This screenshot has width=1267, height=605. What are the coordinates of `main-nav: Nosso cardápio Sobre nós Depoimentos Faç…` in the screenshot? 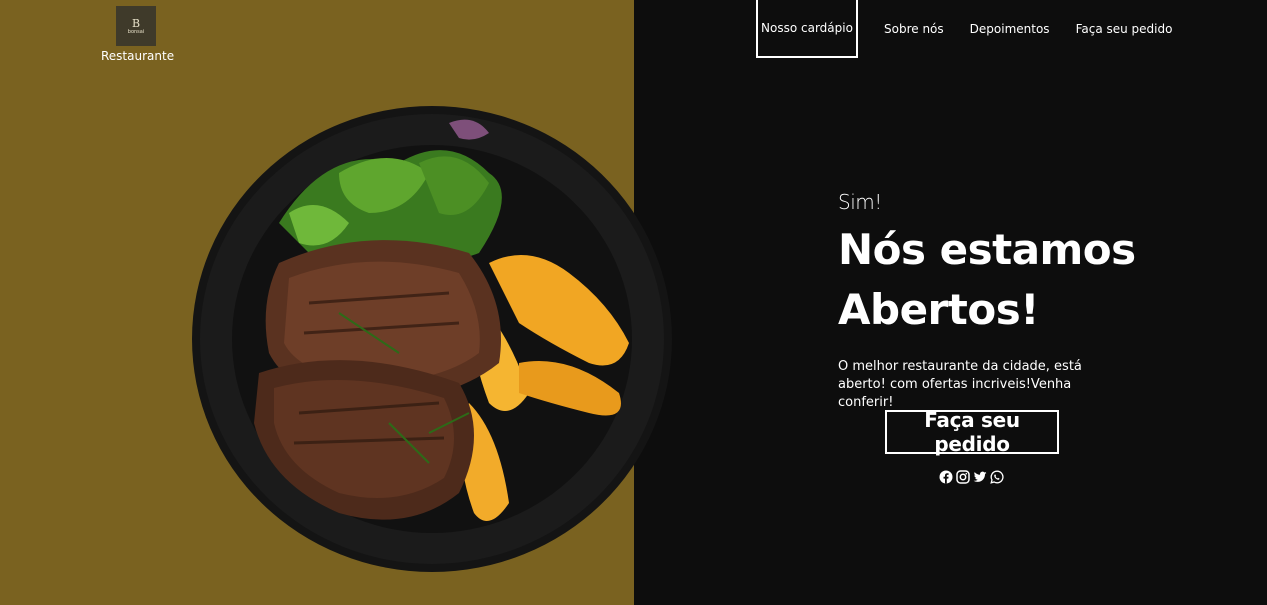 It's located at (977, 29).